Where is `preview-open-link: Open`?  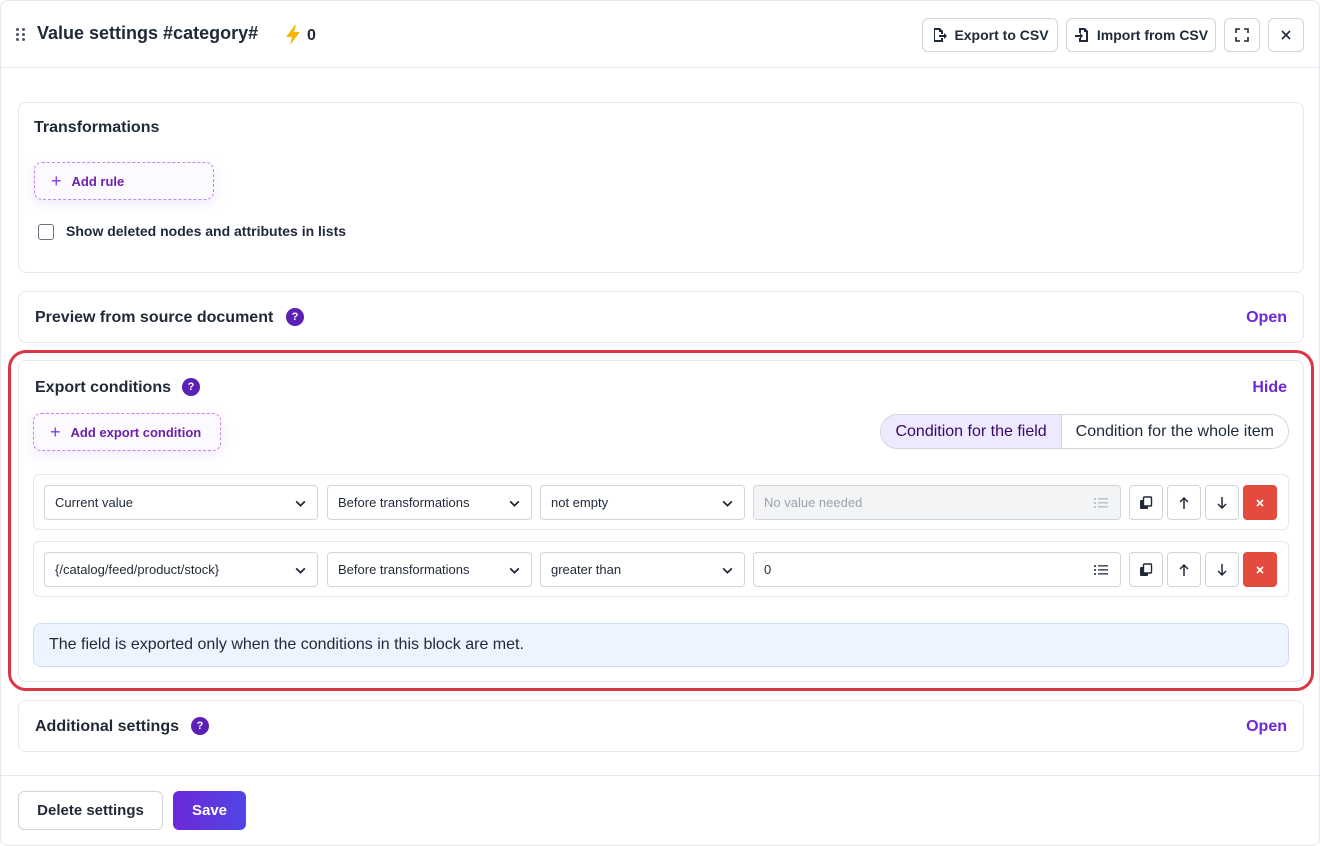
preview-open-link: Open is located at coordinates (1266, 318).